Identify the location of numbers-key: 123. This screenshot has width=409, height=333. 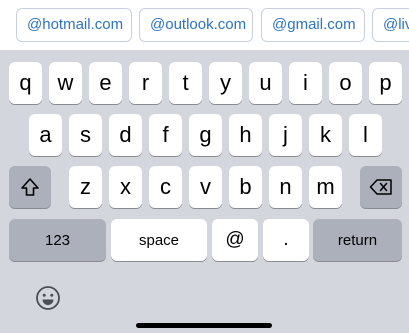
(57, 240).